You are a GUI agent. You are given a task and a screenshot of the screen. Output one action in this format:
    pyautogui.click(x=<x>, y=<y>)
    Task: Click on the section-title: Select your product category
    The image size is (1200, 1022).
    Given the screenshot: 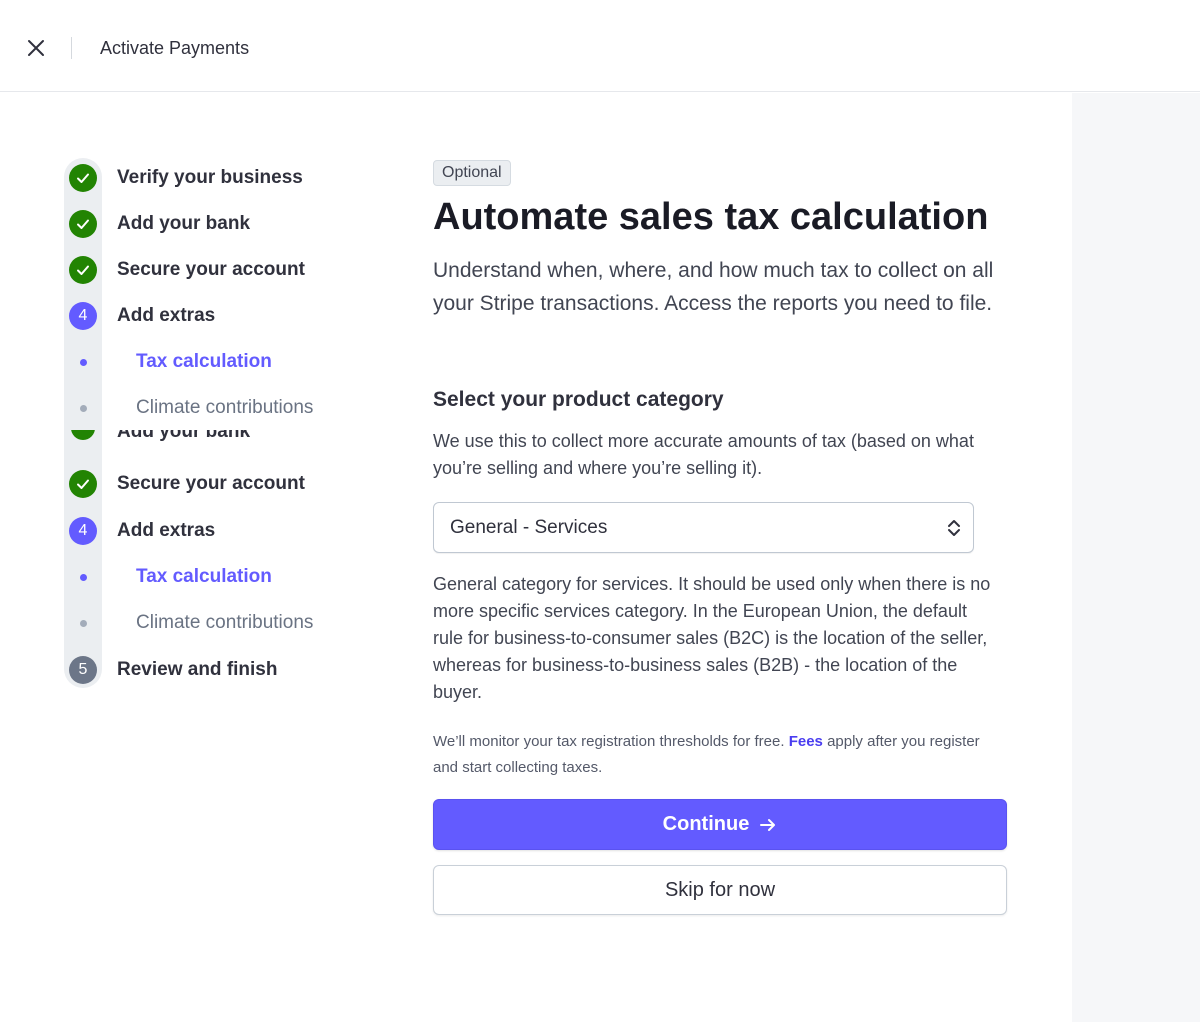 What is the action you would take?
    pyautogui.click(x=578, y=399)
    